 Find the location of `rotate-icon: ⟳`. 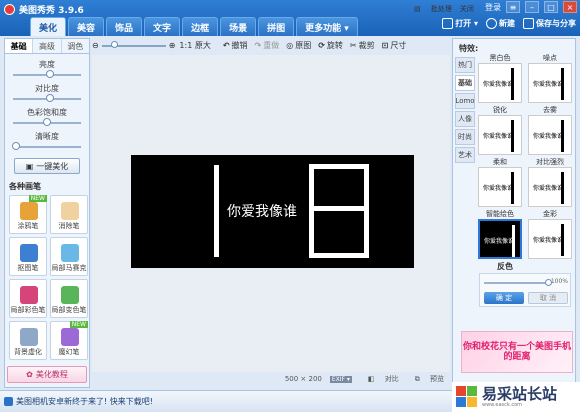

rotate-icon: ⟳ is located at coordinates (321, 45).